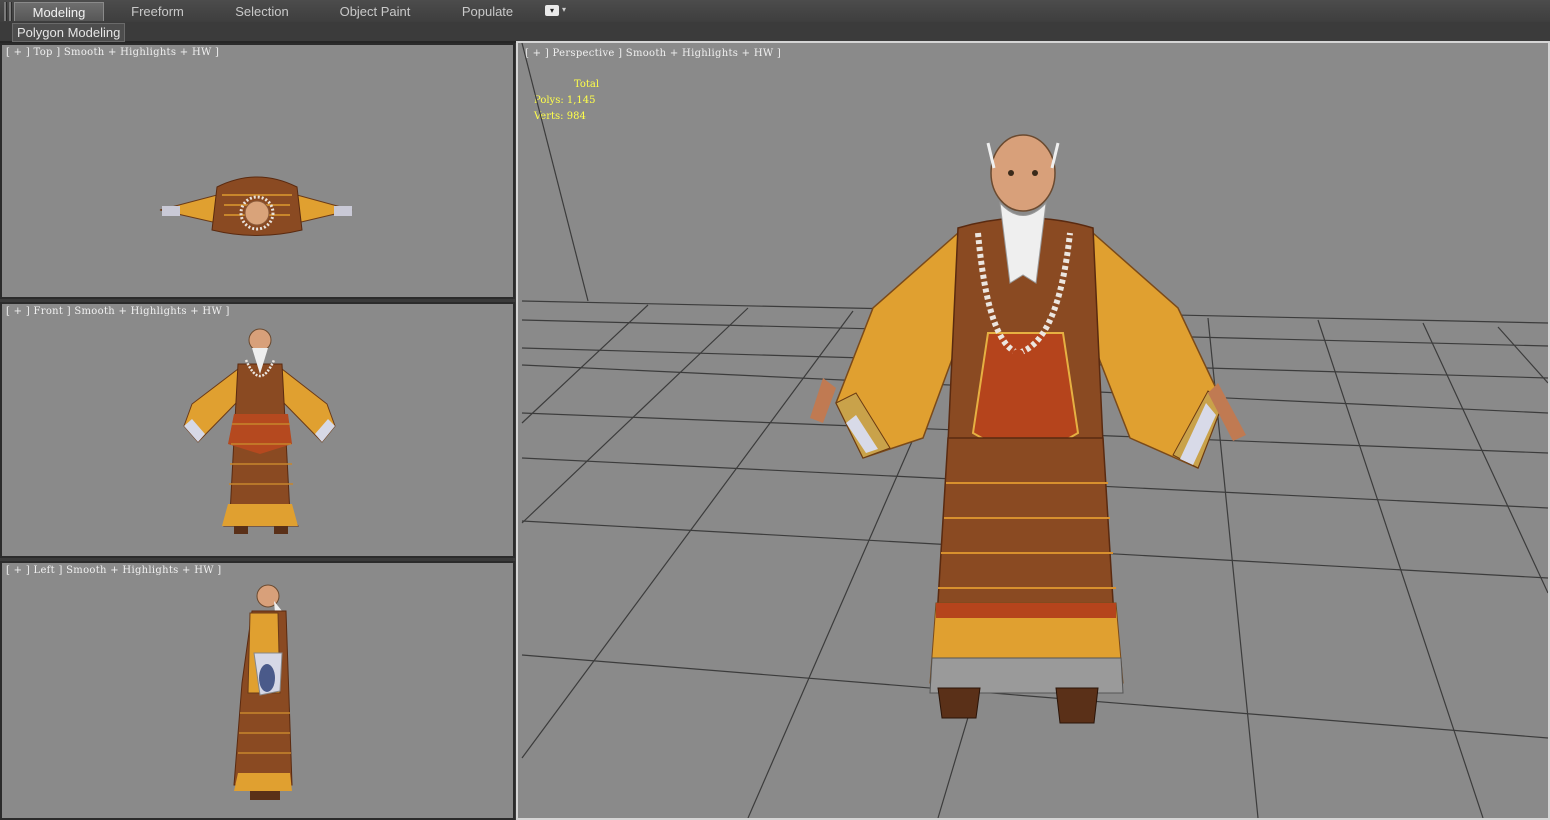 The width and height of the screenshot is (1550, 820). I want to click on polygon-modeling-panel: Polygon Modeling, so click(69, 32).